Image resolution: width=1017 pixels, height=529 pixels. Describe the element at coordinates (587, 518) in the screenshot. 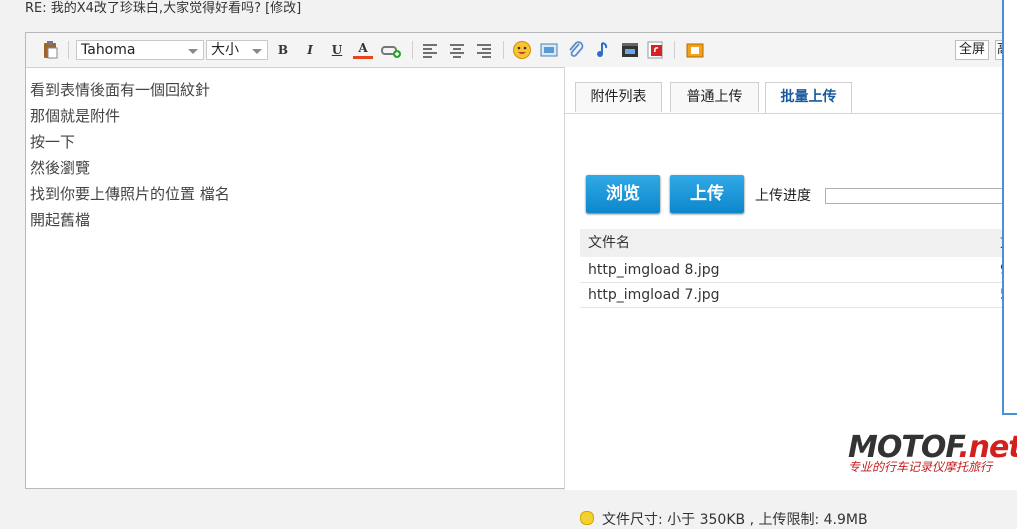

I see `lightbulb-icon` at that location.